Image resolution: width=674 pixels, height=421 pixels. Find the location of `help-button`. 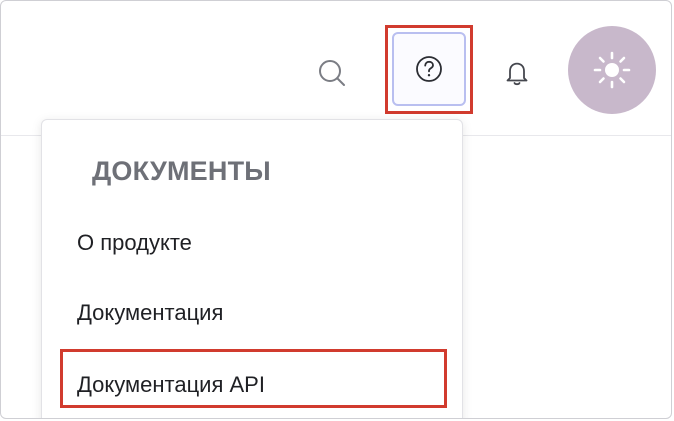

help-button is located at coordinates (429, 69).